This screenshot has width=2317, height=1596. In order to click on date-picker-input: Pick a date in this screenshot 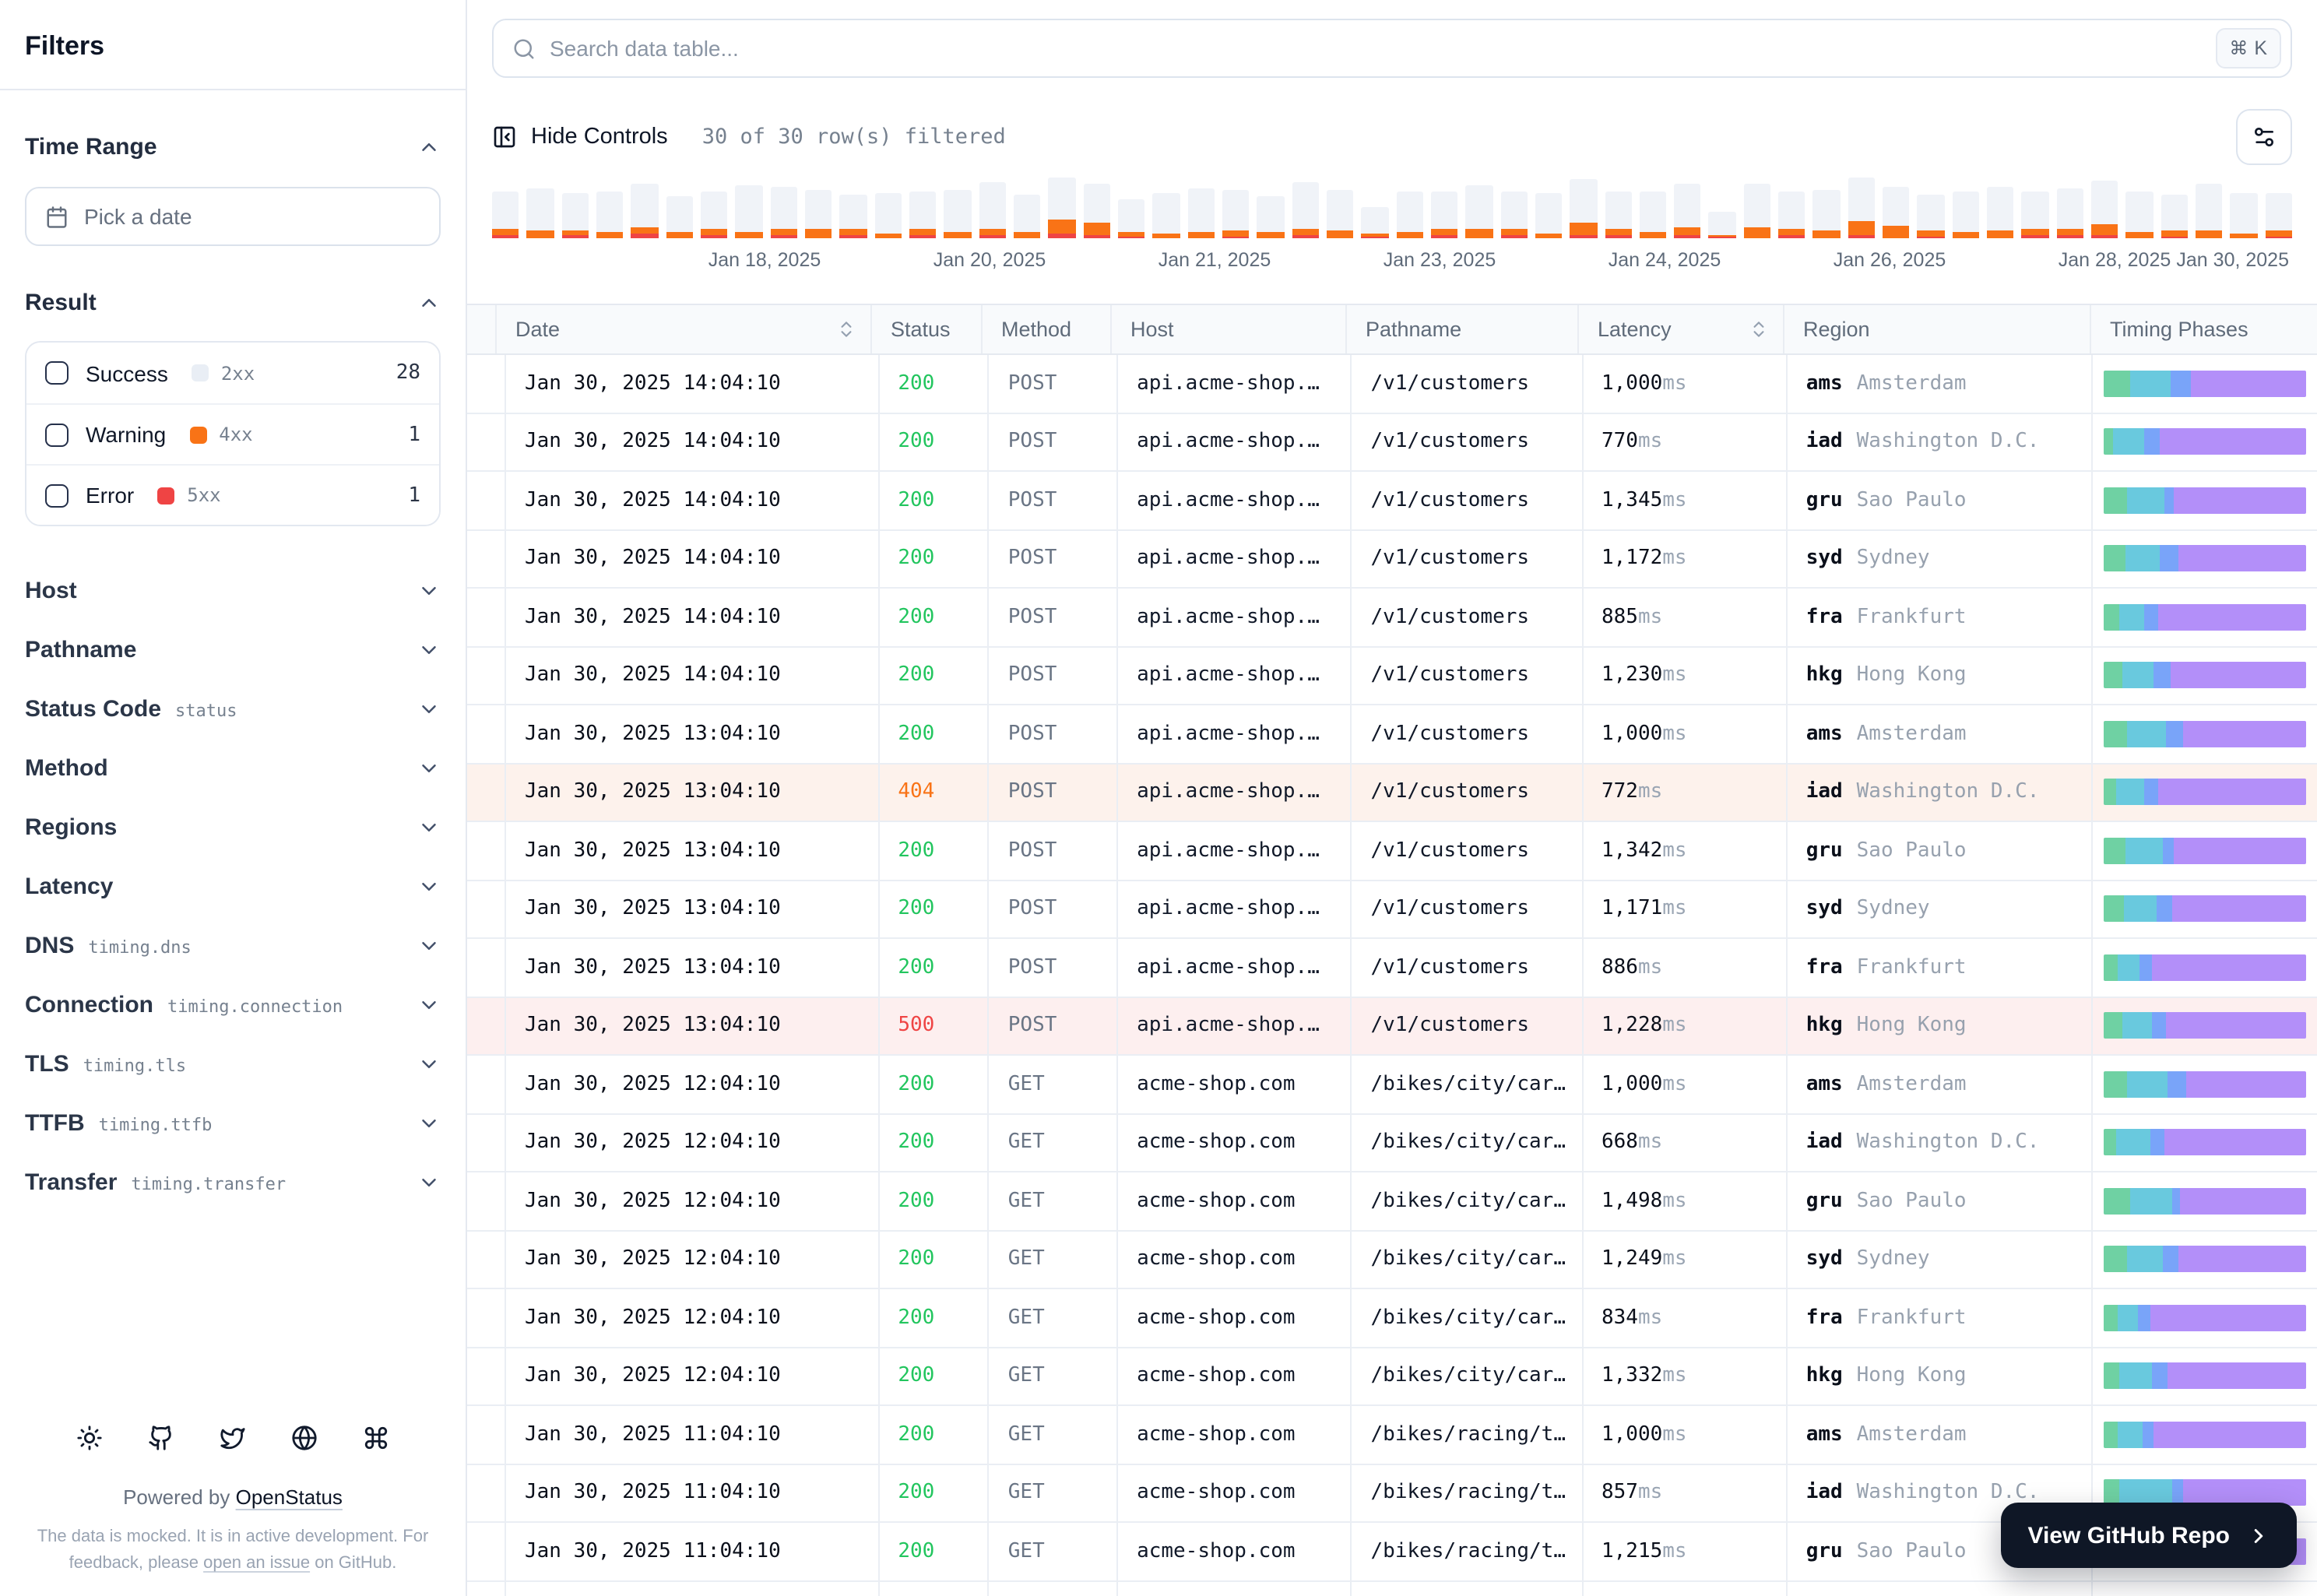, I will do `click(233, 216)`.